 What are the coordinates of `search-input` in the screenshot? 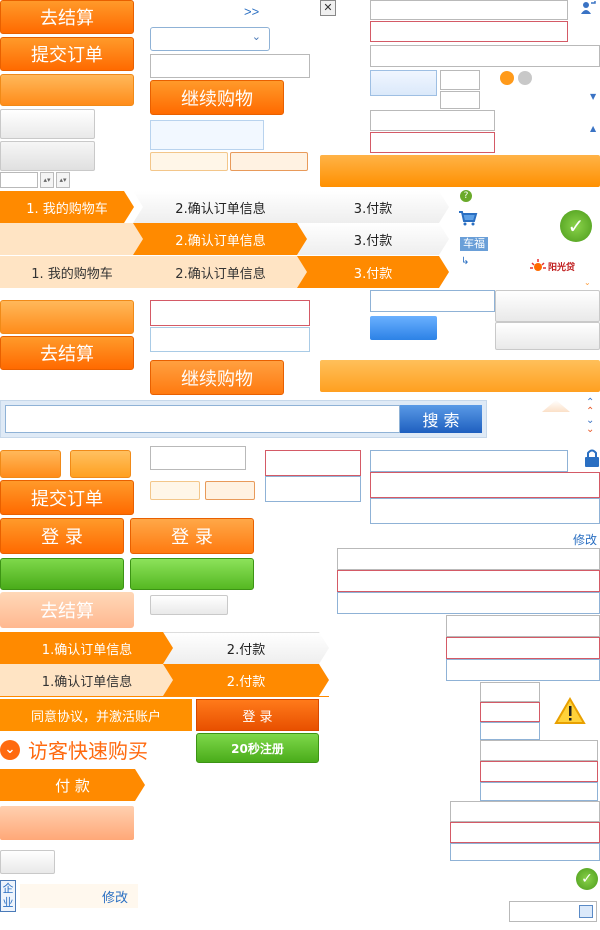 It's located at (202, 419).